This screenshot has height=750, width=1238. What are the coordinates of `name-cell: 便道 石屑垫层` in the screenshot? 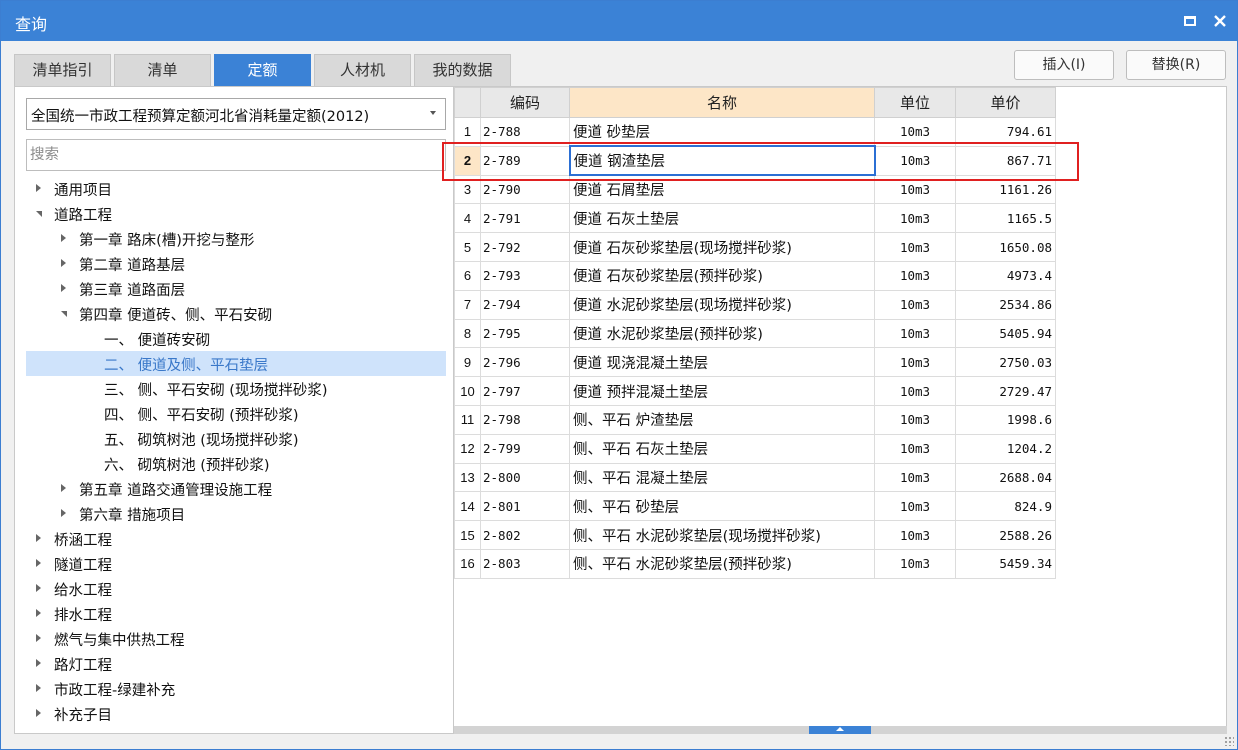 It's located at (722, 189).